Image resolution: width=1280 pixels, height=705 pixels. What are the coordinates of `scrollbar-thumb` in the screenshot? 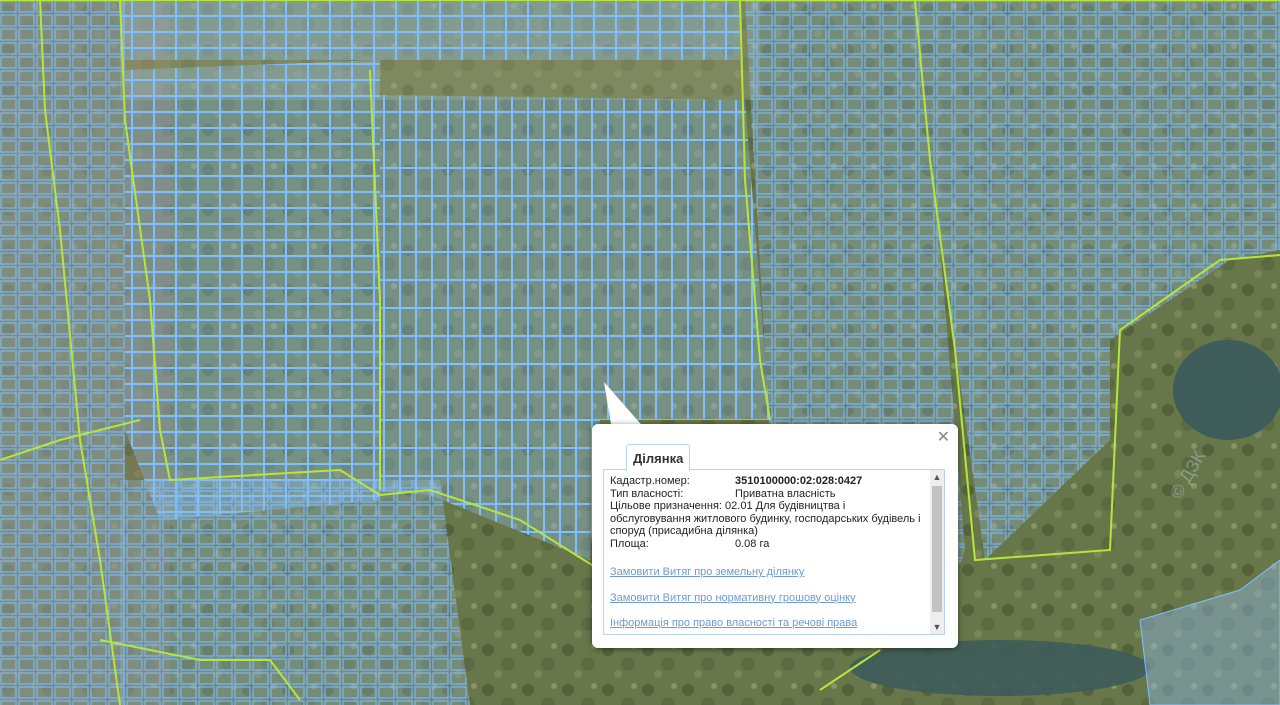 It's located at (937, 549).